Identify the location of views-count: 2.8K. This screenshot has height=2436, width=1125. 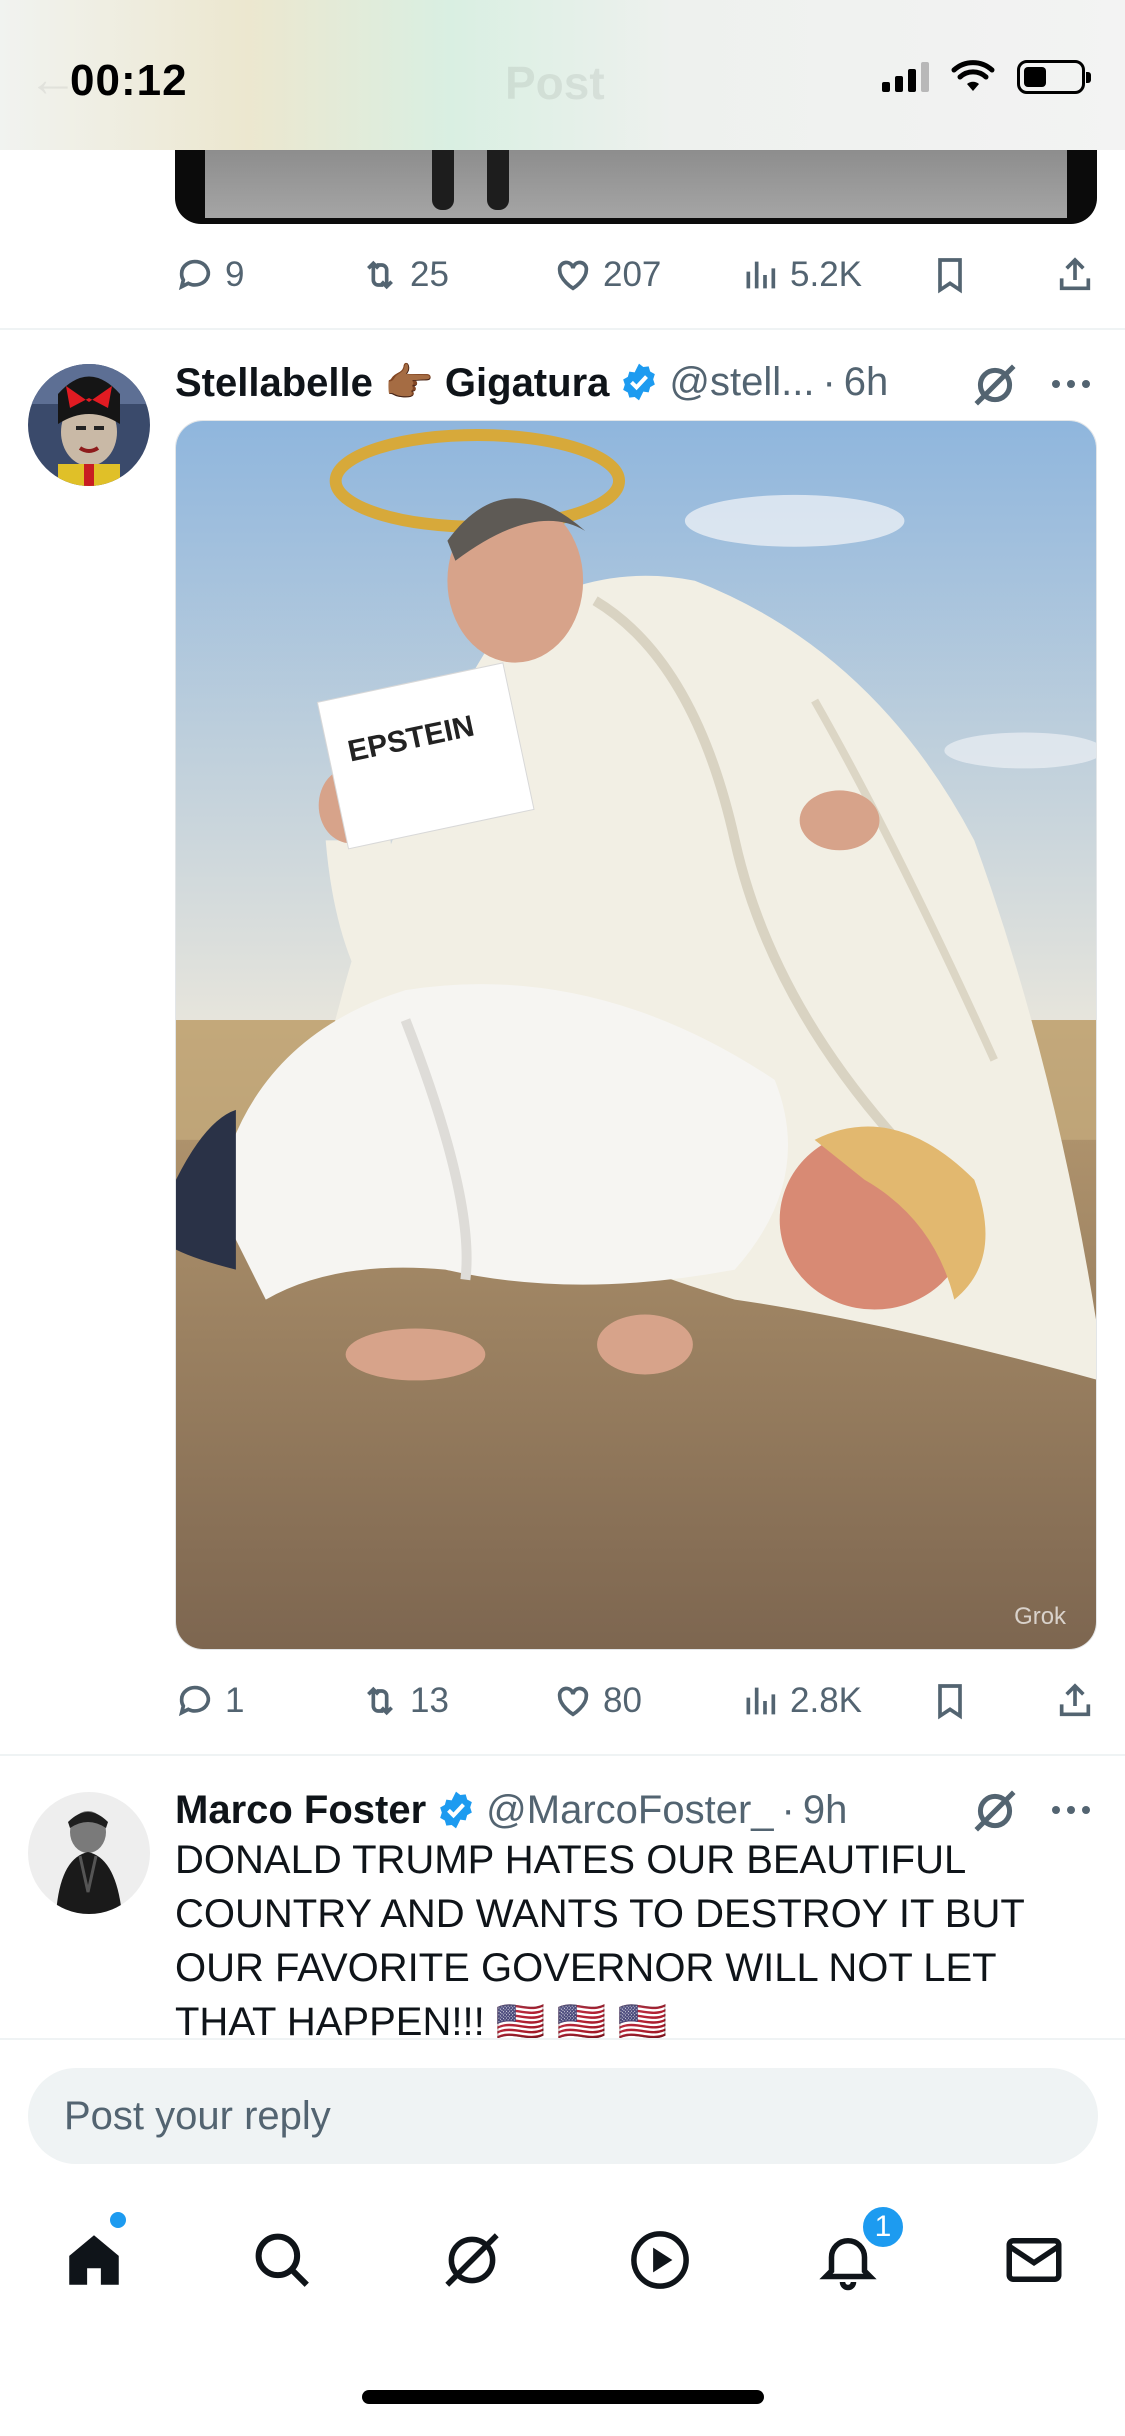
(826, 1700).